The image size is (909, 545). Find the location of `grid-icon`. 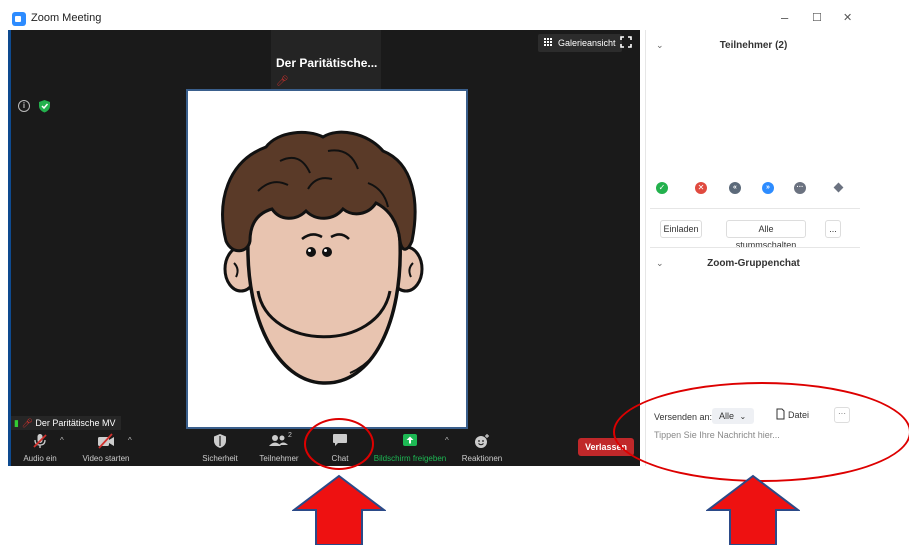

grid-icon is located at coordinates (548, 42).